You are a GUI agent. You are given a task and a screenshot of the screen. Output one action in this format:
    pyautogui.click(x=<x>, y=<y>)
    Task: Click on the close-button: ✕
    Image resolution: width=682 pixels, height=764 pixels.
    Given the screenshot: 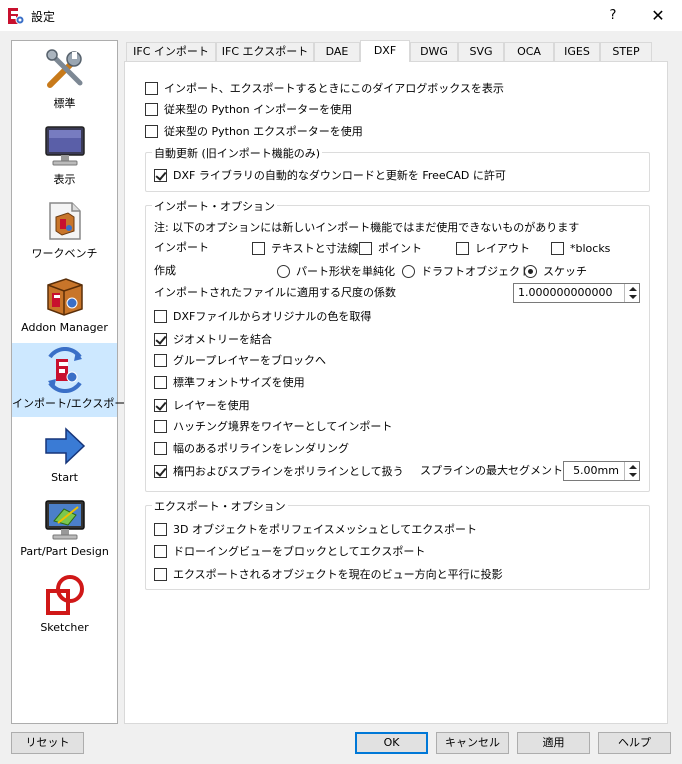 What is the action you would take?
    pyautogui.click(x=658, y=16)
    